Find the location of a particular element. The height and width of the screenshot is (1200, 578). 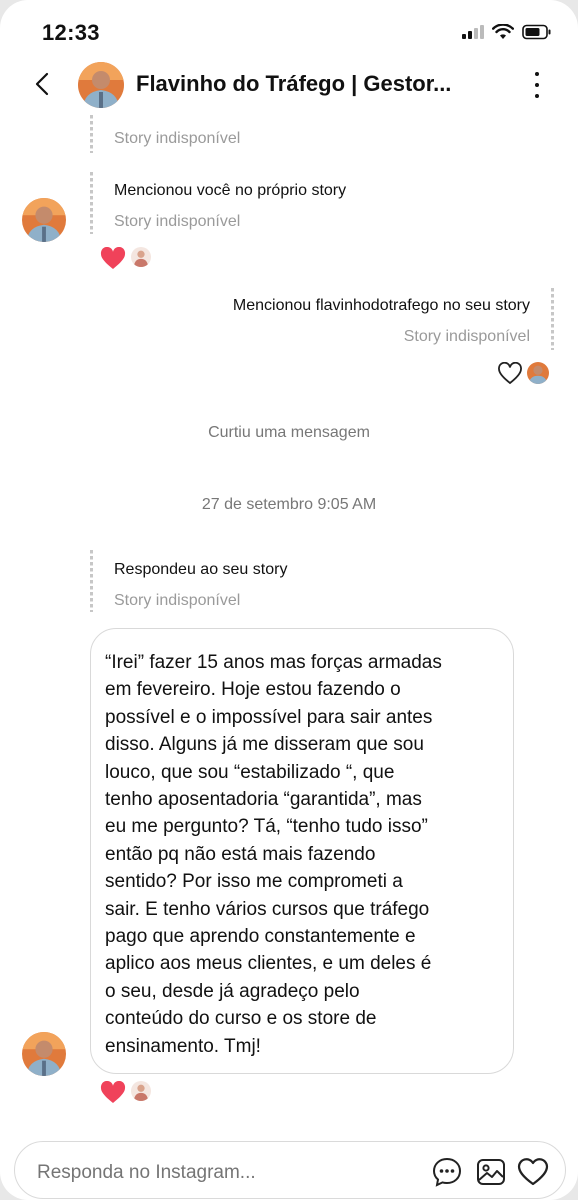

message-line: então pq não está mais fazendo is located at coordinates (240, 854).